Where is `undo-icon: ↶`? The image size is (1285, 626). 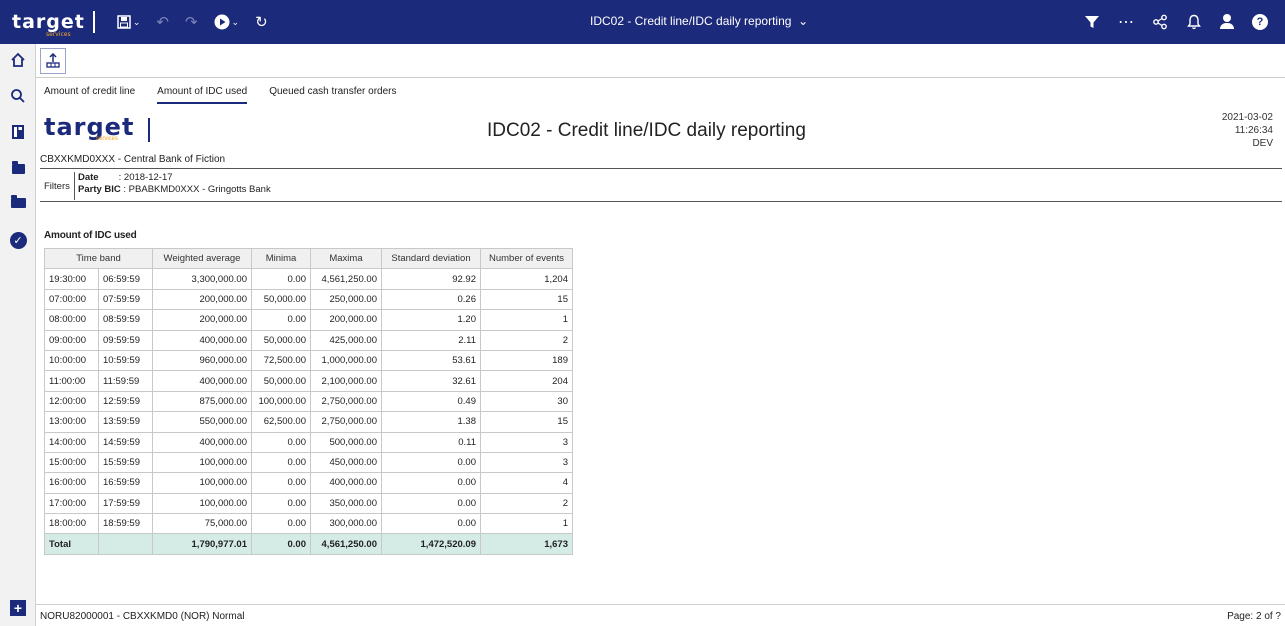 undo-icon: ↶ is located at coordinates (162, 22).